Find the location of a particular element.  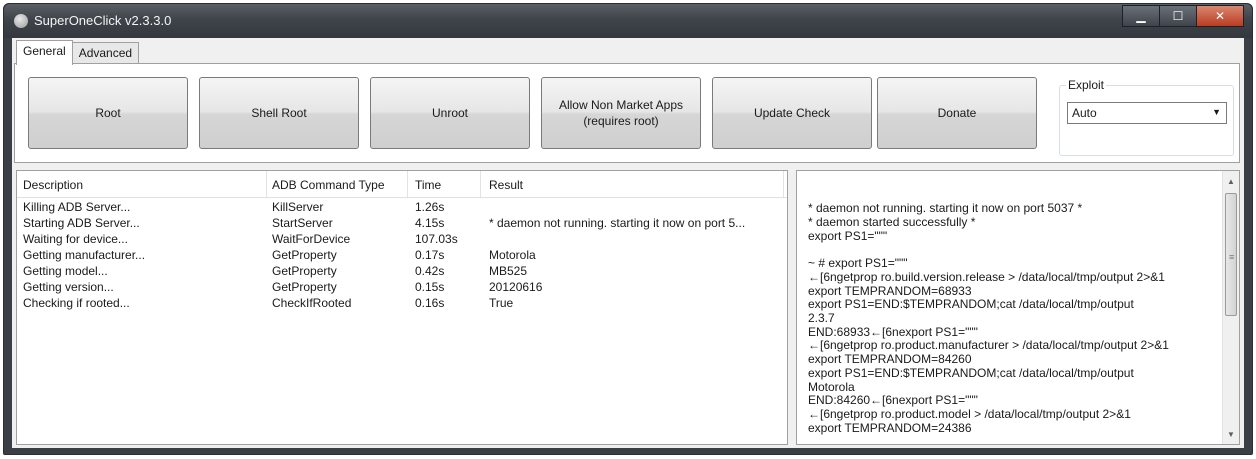

console-line: END:84260←[6nexport PS1=""" is located at coordinates (893, 400).